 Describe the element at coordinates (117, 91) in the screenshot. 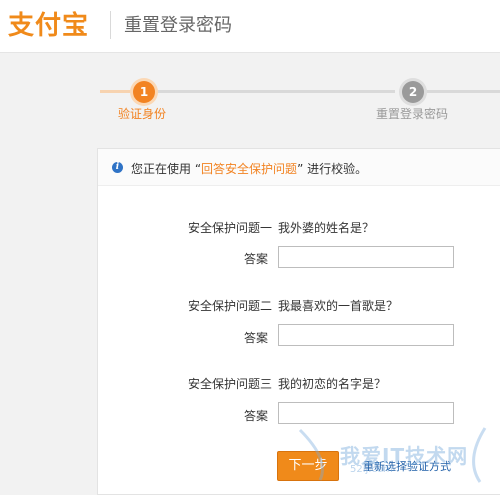

I see `step-line-start` at that location.